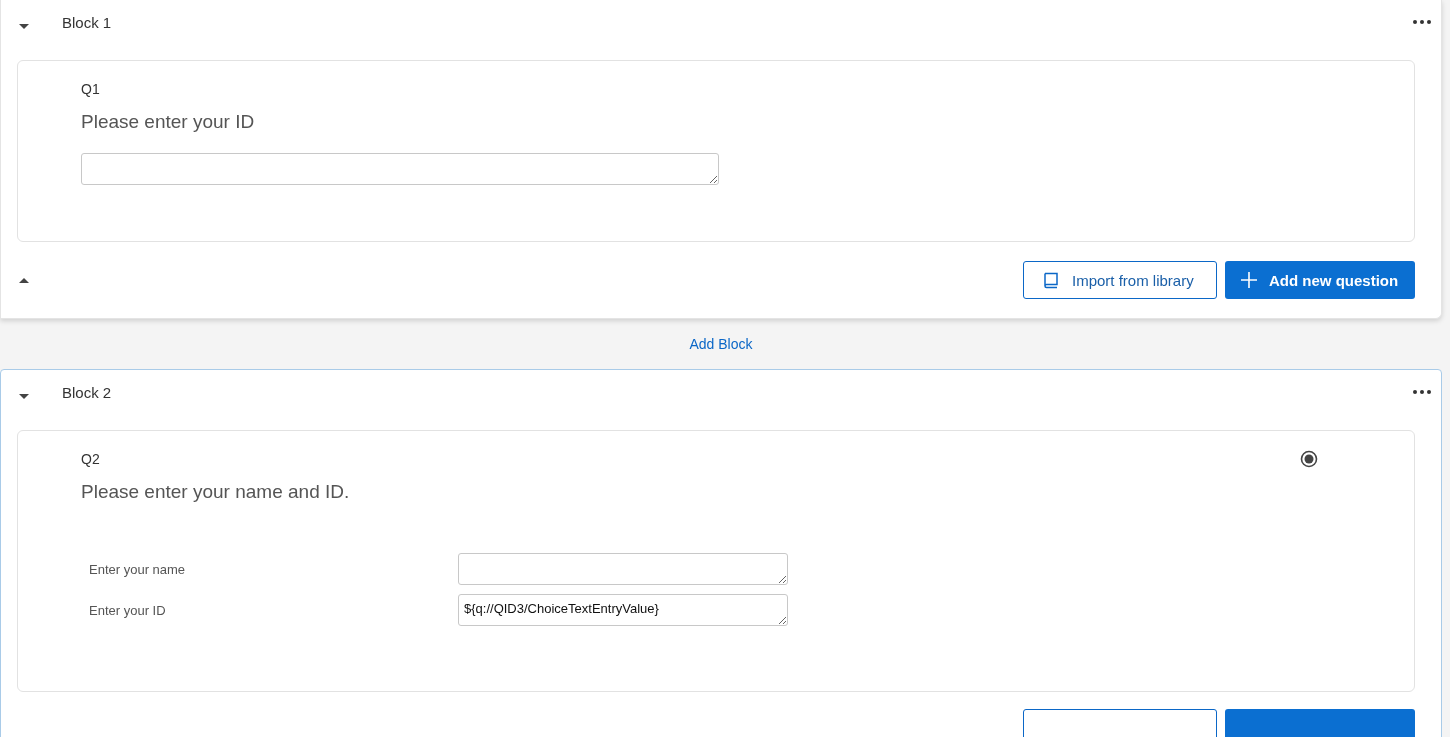 This screenshot has width=1450, height=737. I want to click on plus-icon, so click(1249, 280).